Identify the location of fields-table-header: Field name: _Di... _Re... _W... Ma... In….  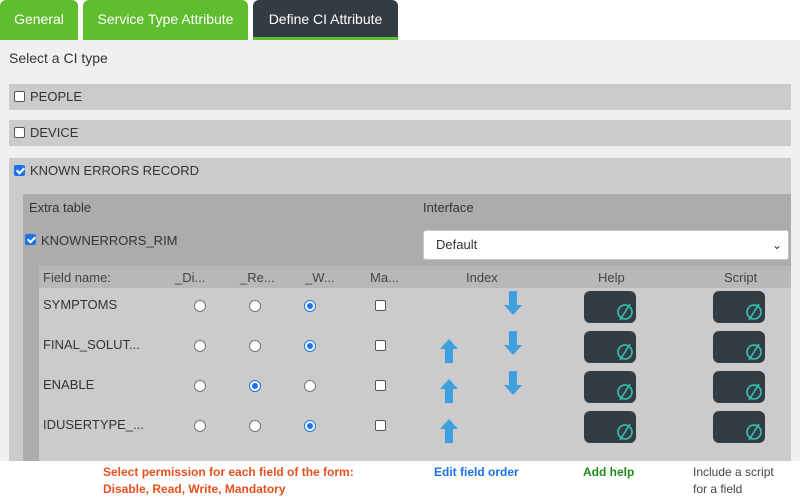
(415, 277).